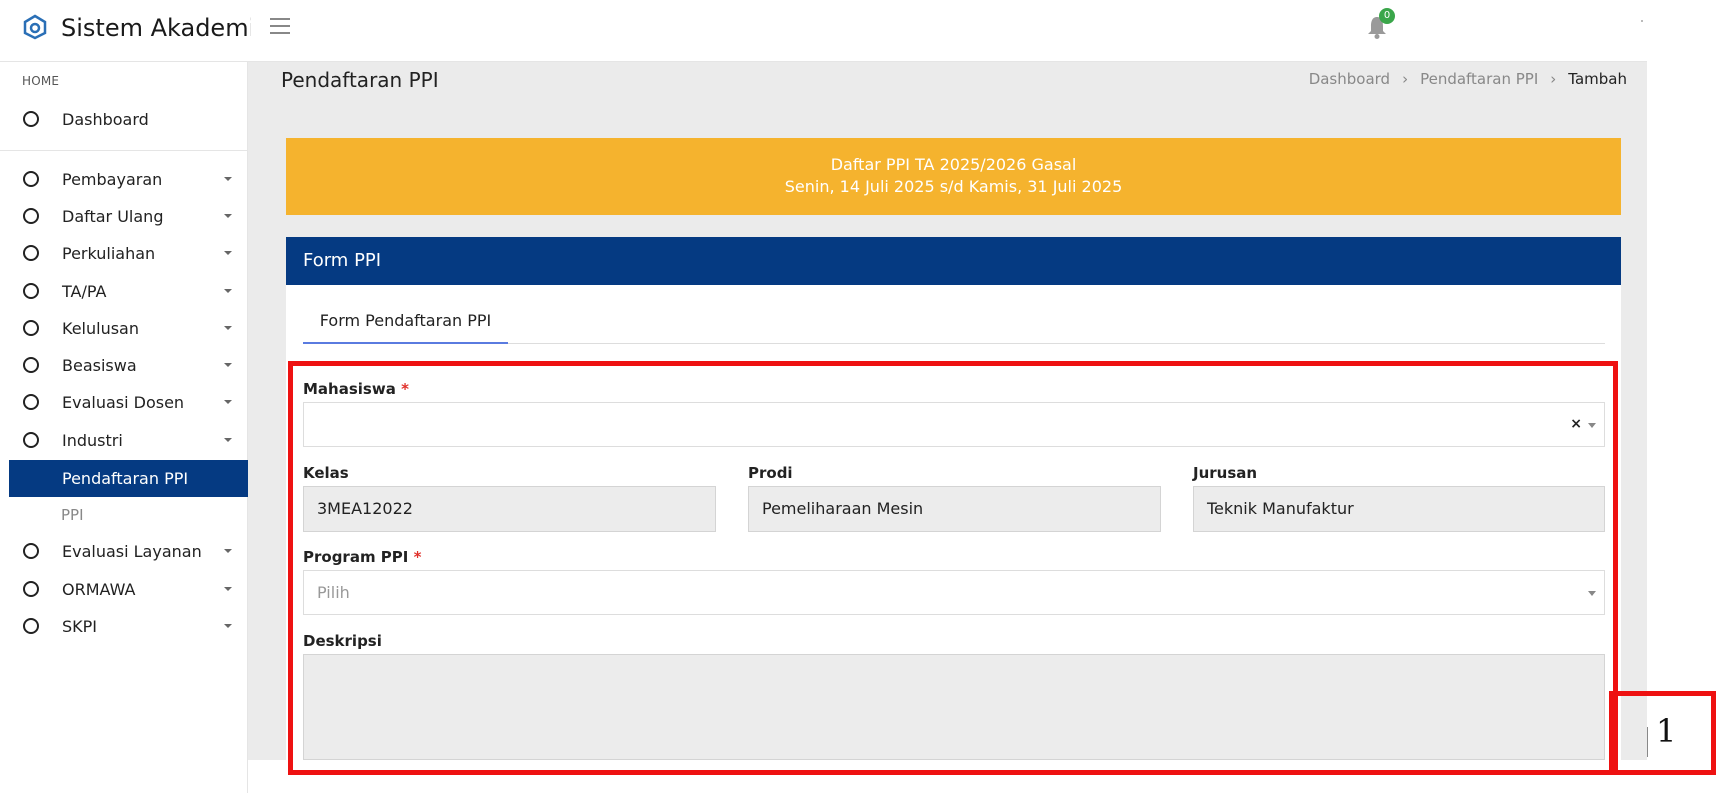  I want to click on notification-count-badge: 0, so click(1387, 16).